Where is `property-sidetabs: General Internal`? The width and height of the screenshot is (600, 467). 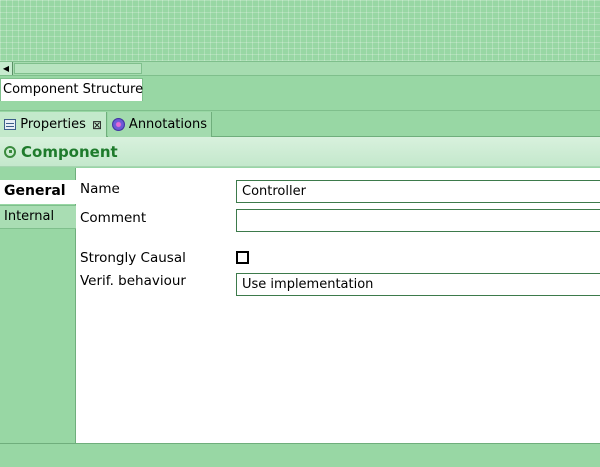 property-sidetabs: General Internal is located at coordinates (38, 305).